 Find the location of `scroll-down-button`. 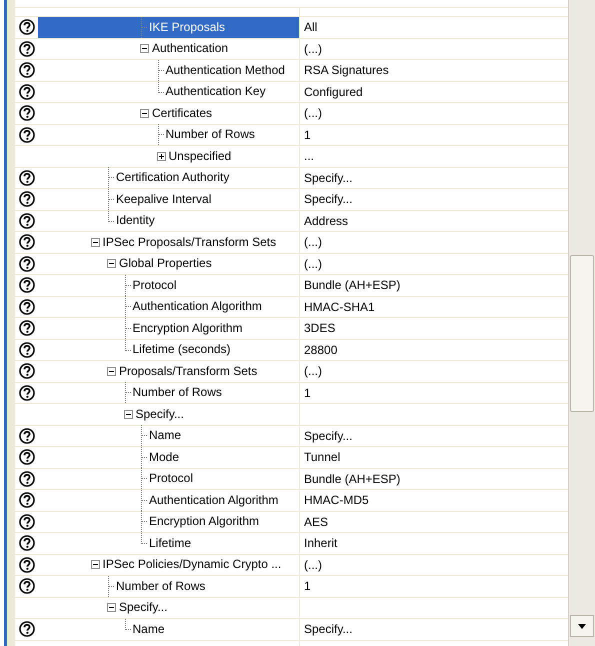

scroll-down-button is located at coordinates (582, 626).